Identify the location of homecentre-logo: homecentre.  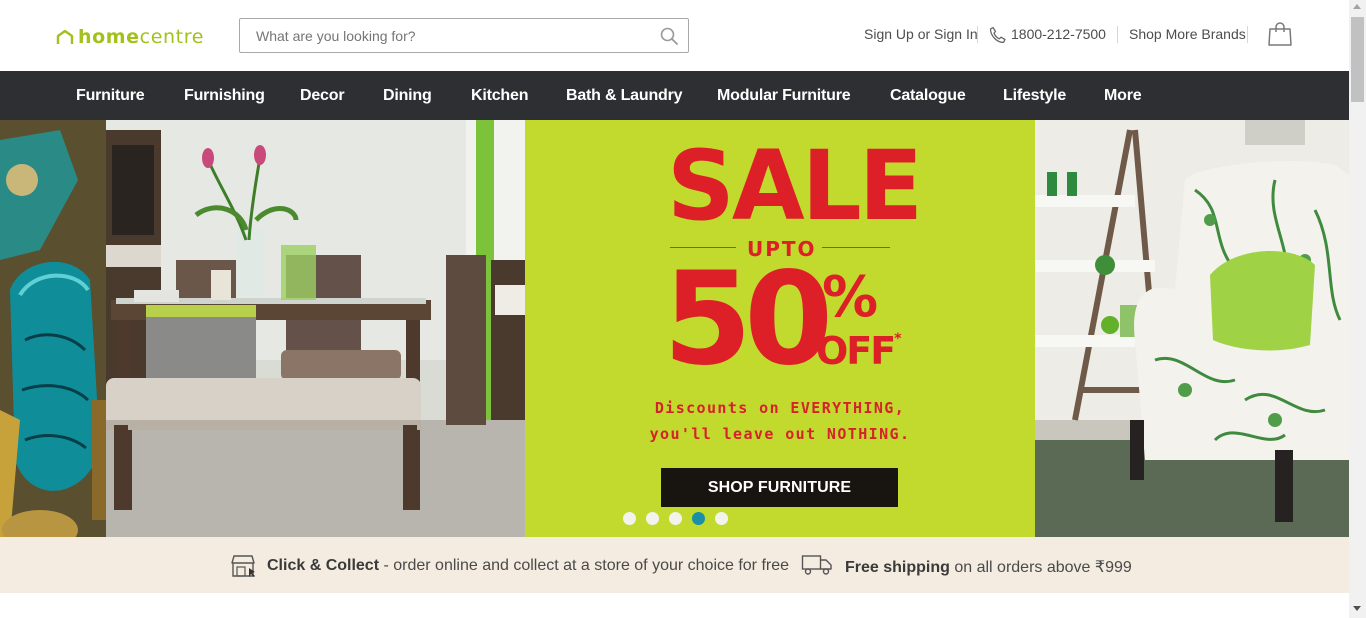
(130, 37).